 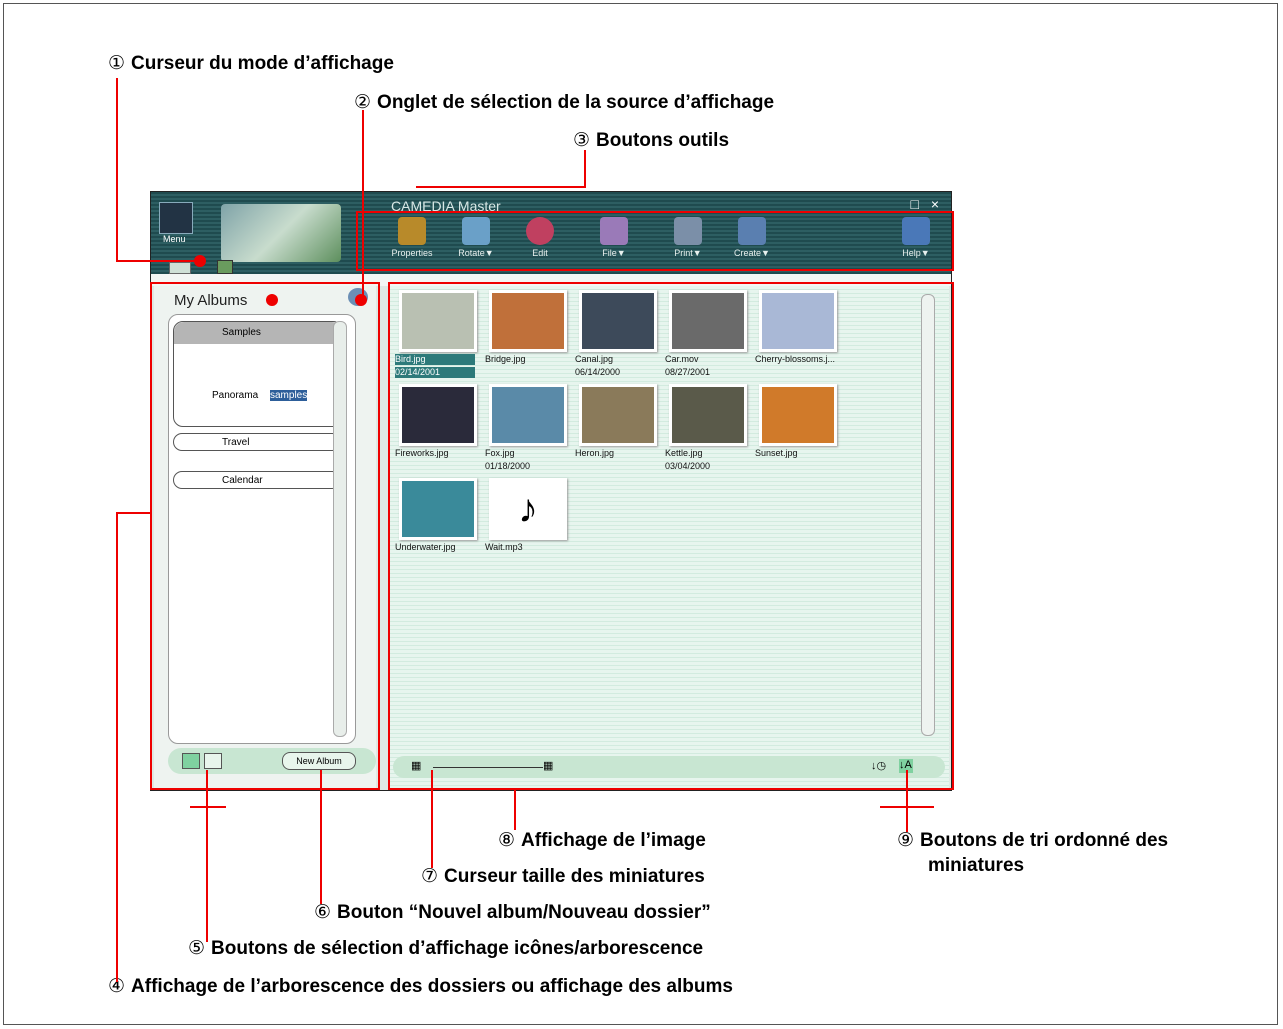 What do you see at coordinates (563, 876) in the screenshot?
I see `callout-7: ⑦ Curseur taille des miniatures` at bounding box center [563, 876].